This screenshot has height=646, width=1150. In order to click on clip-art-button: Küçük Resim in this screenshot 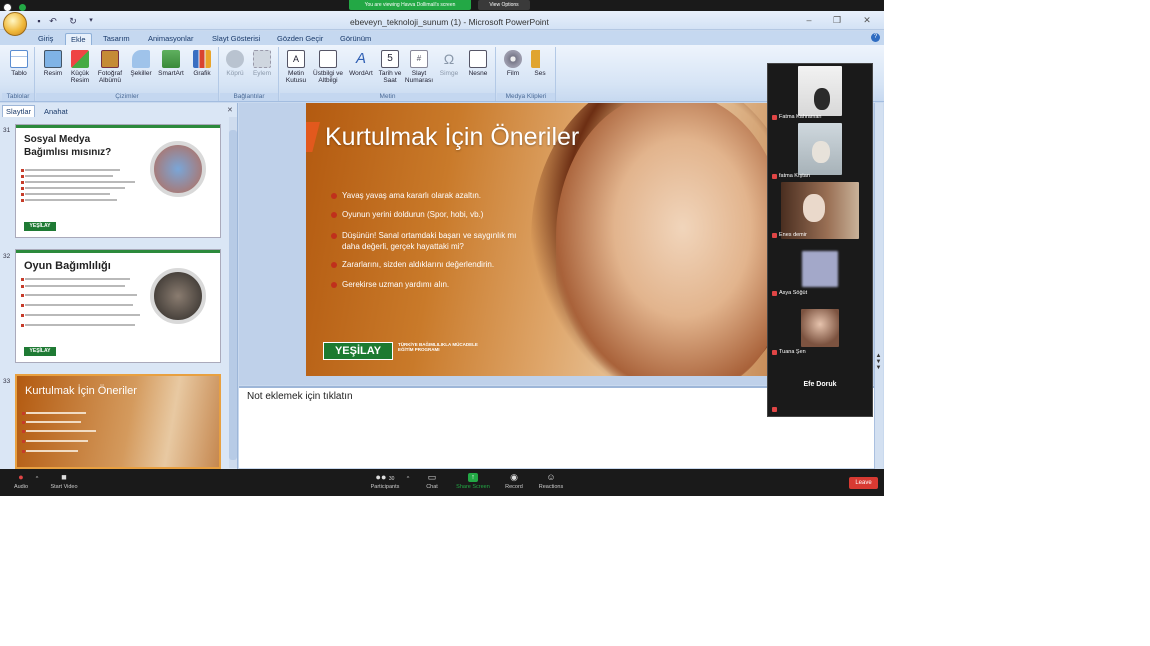, I will do `click(80, 67)`.